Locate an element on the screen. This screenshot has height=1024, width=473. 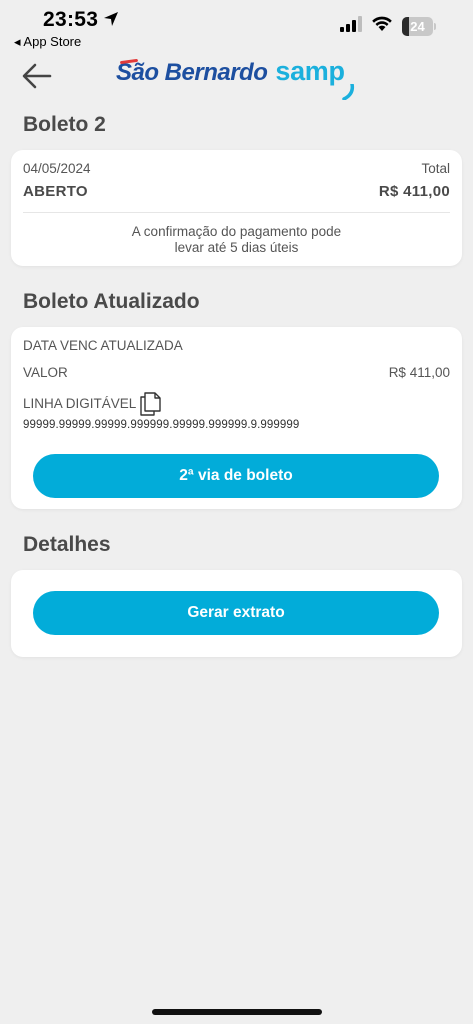
logo-text-samp: samp is located at coordinates (310, 71).